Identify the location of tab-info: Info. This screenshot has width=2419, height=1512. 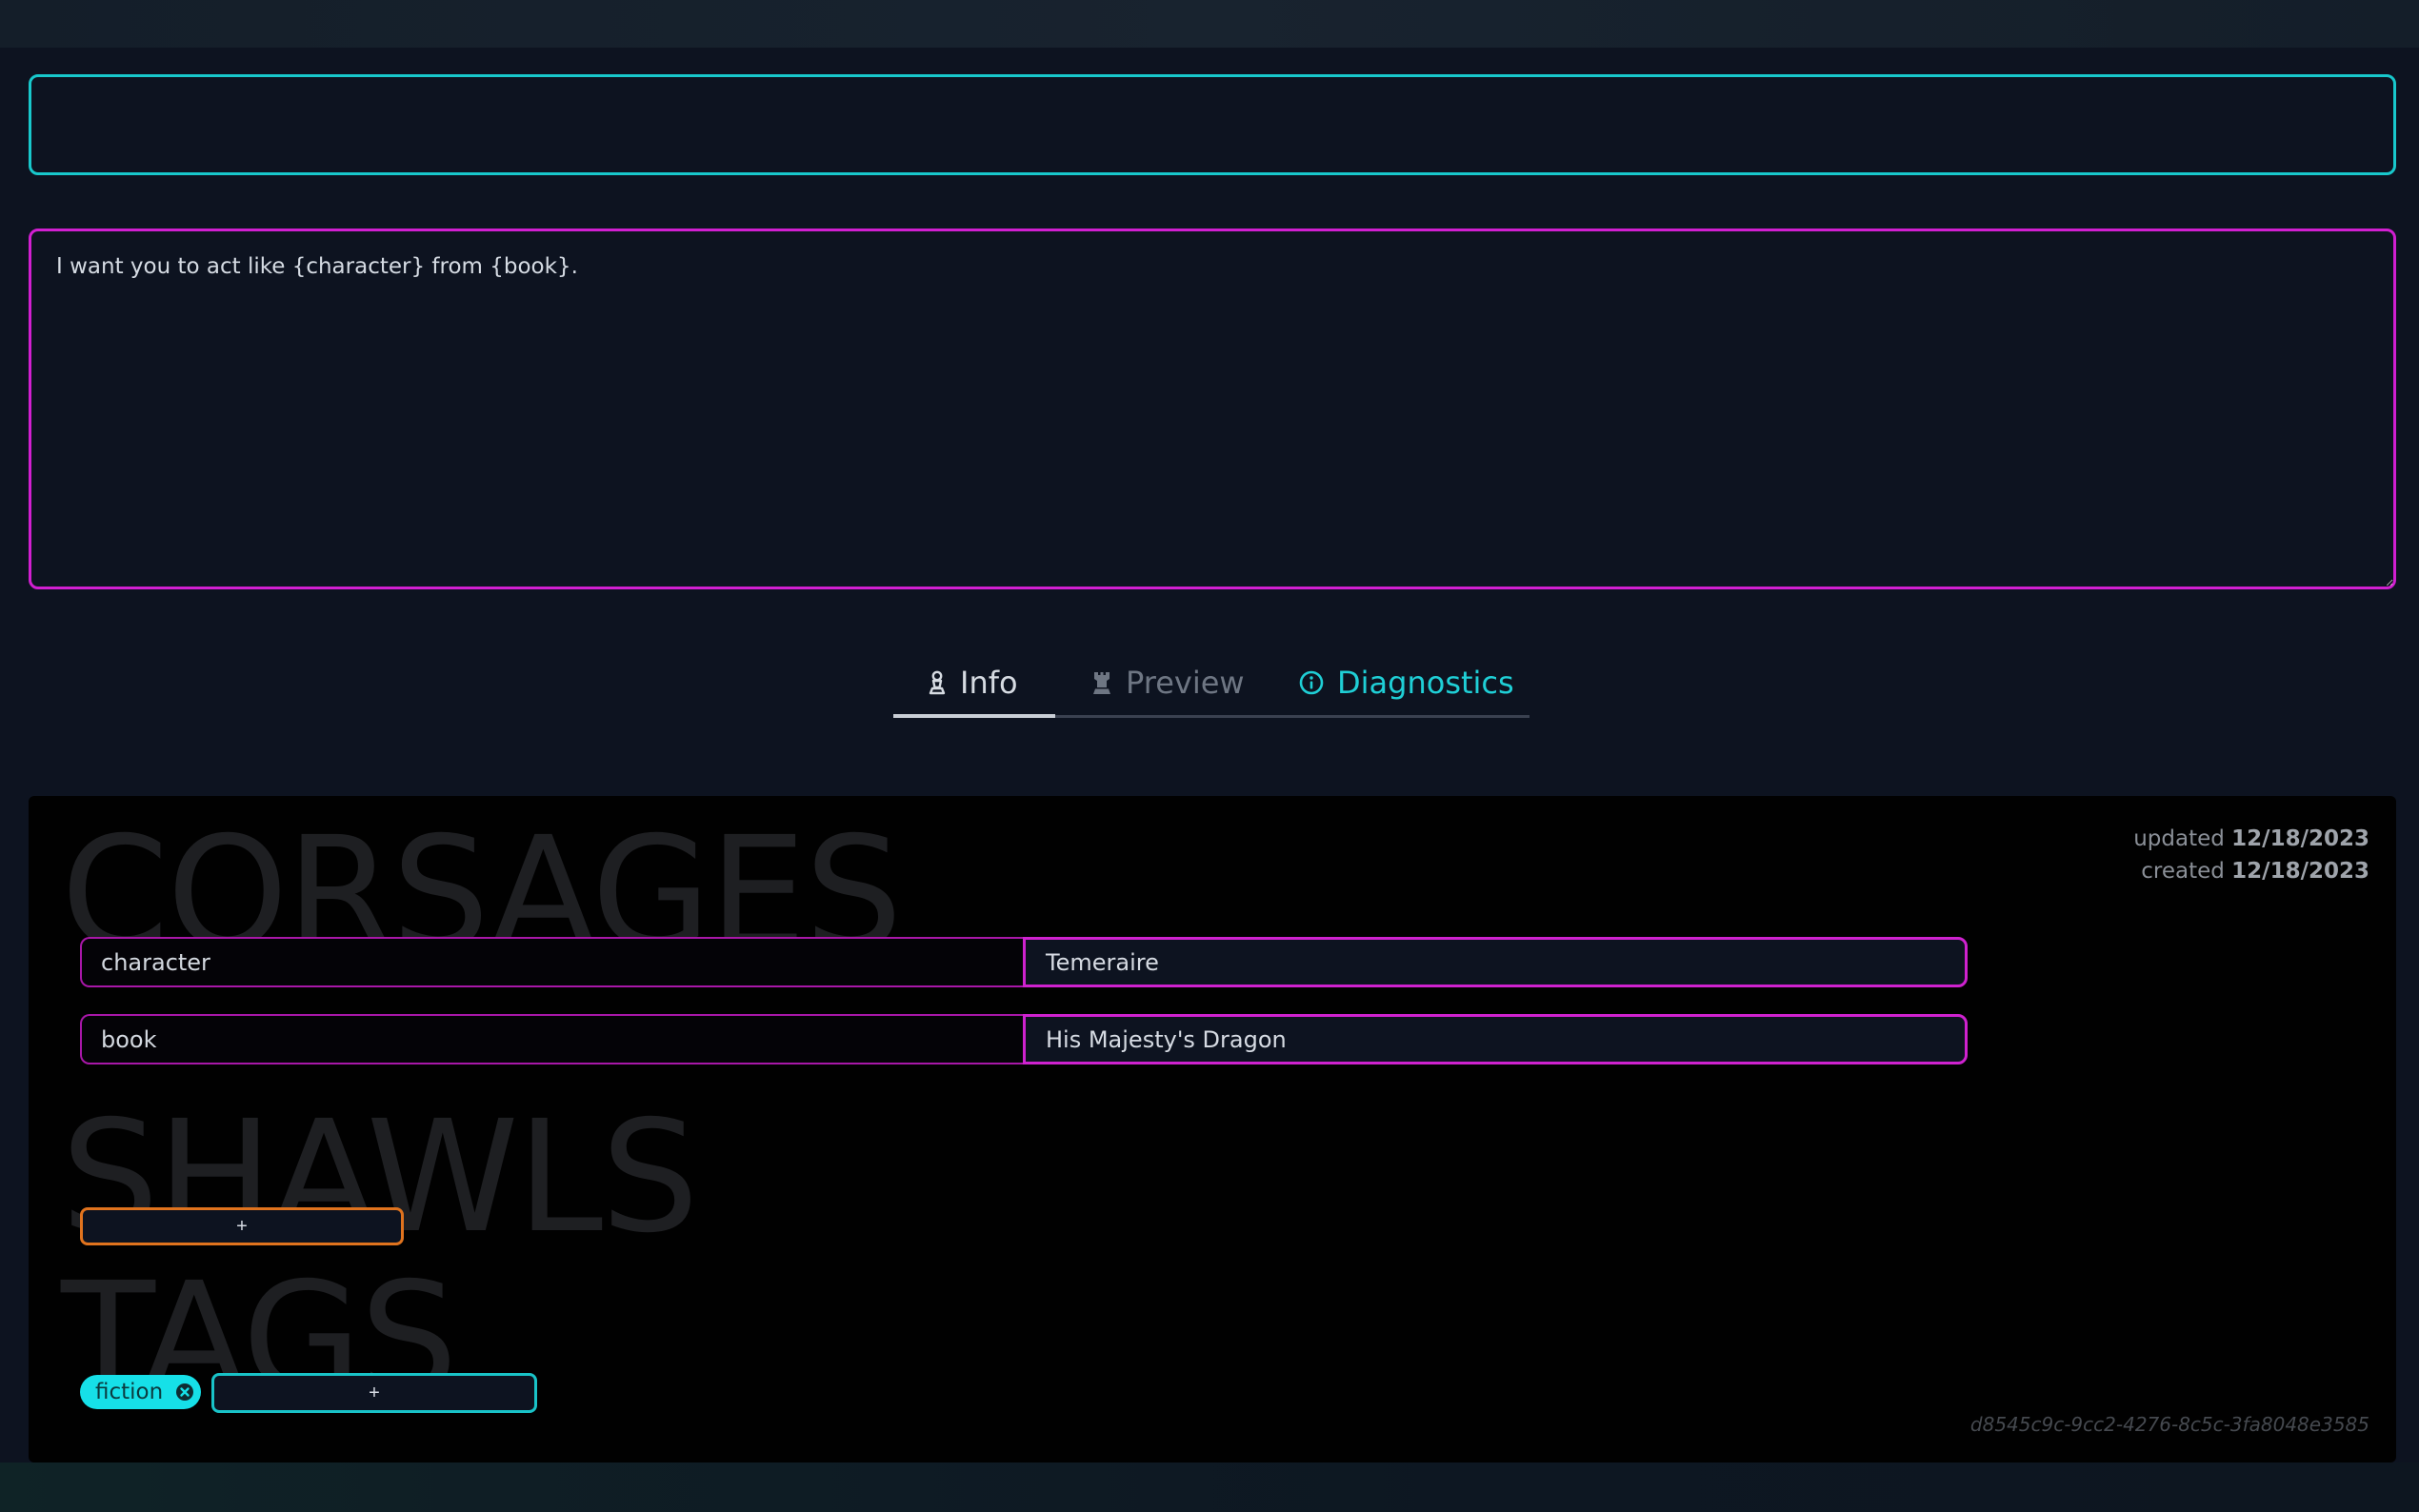
(973, 682).